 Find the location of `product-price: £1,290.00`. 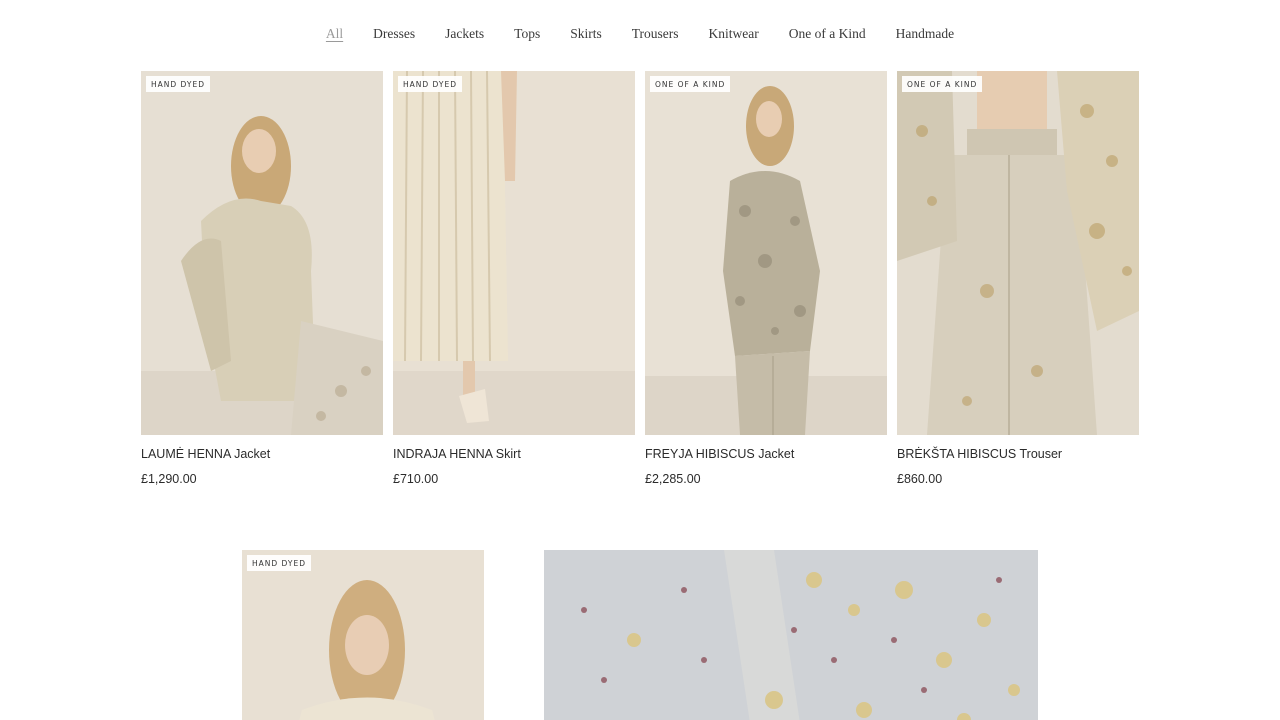

product-price: £1,290.00 is located at coordinates (169, 479).